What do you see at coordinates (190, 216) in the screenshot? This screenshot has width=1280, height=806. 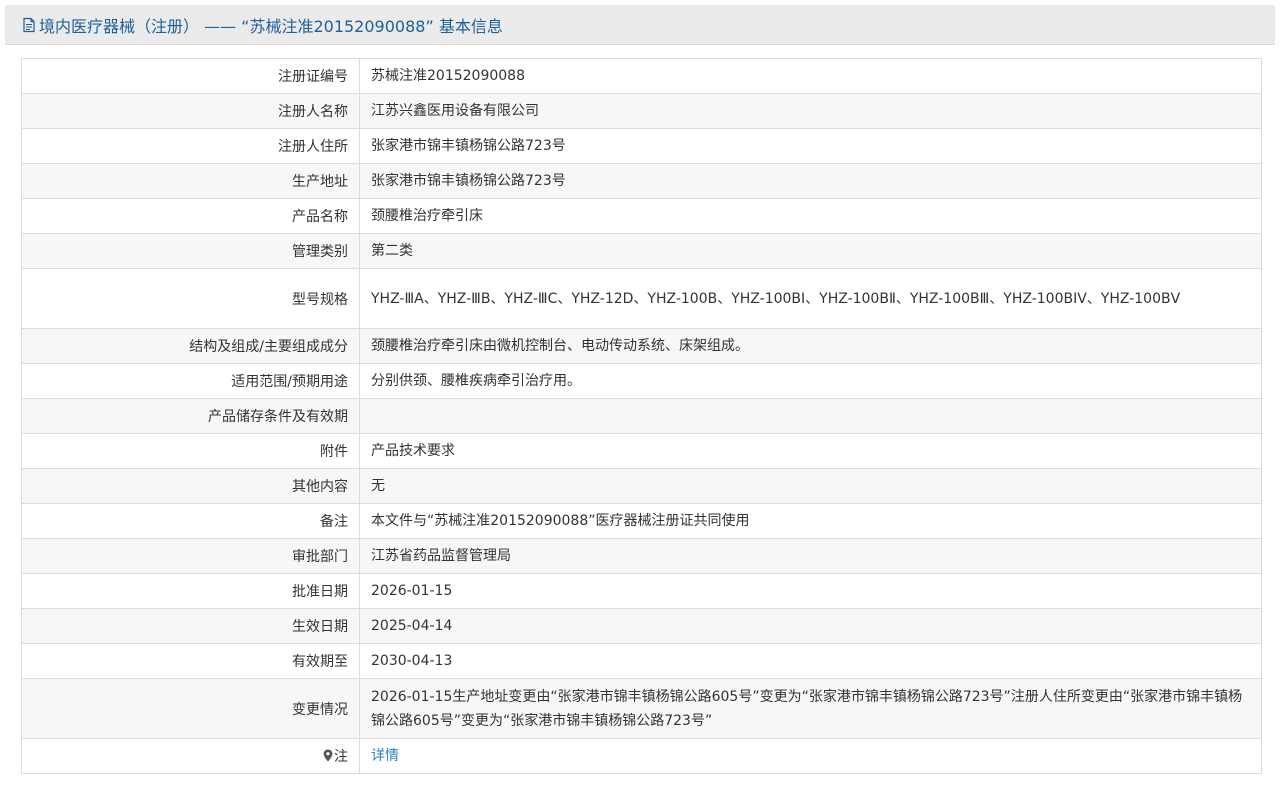 I see `row-label: 产品名称` at bounding box center [190, 216].